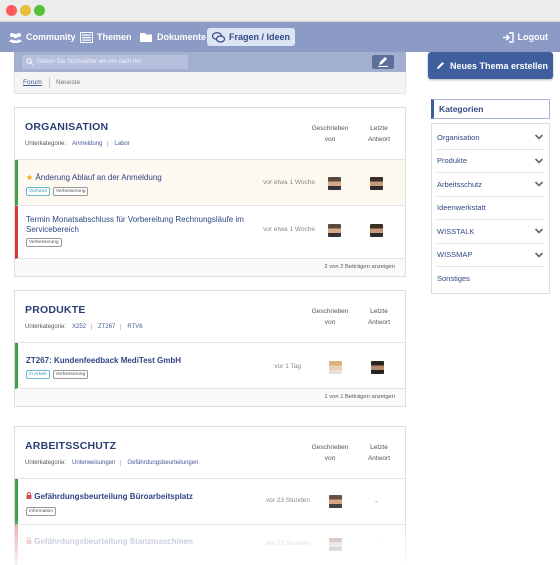 The image size is (560, 565). I want to click on pencil-icon, so click(383, 62).